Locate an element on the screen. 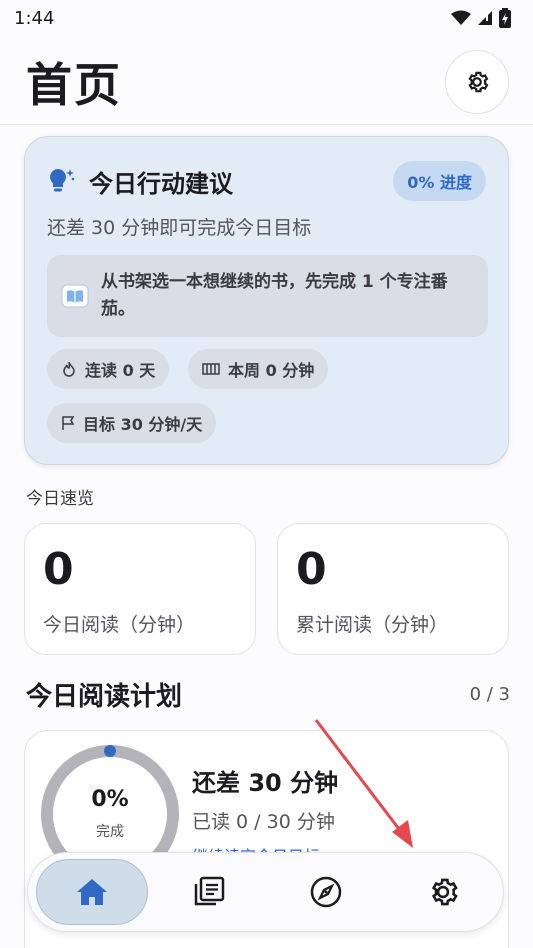 The width and height of the screenshot is (533, 948). nav-library is located at coordinates (209, 892).